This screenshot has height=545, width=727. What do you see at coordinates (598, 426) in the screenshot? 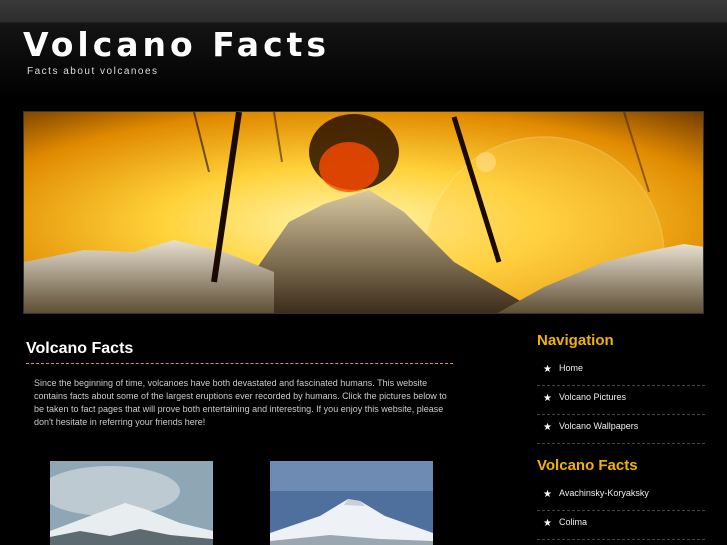
I see `nav-item-label: Volcano Wallpapers` at bounding box center [598, 426].